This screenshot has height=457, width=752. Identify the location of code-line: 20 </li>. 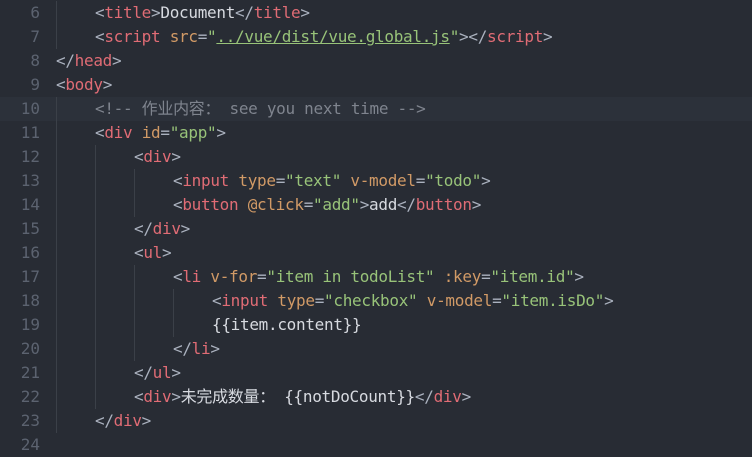
(376, 349).